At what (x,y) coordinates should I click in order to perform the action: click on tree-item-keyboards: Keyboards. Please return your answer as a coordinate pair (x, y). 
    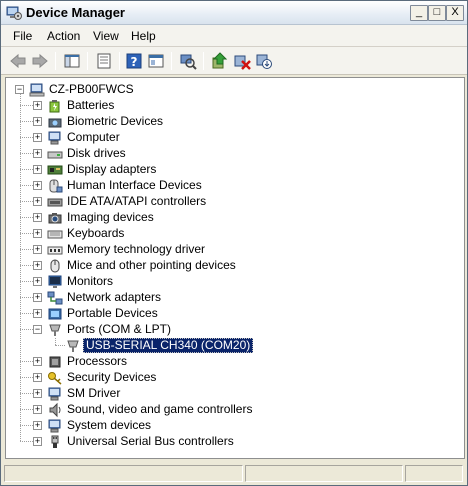
    Looking at the image, I should click on (95, 233).